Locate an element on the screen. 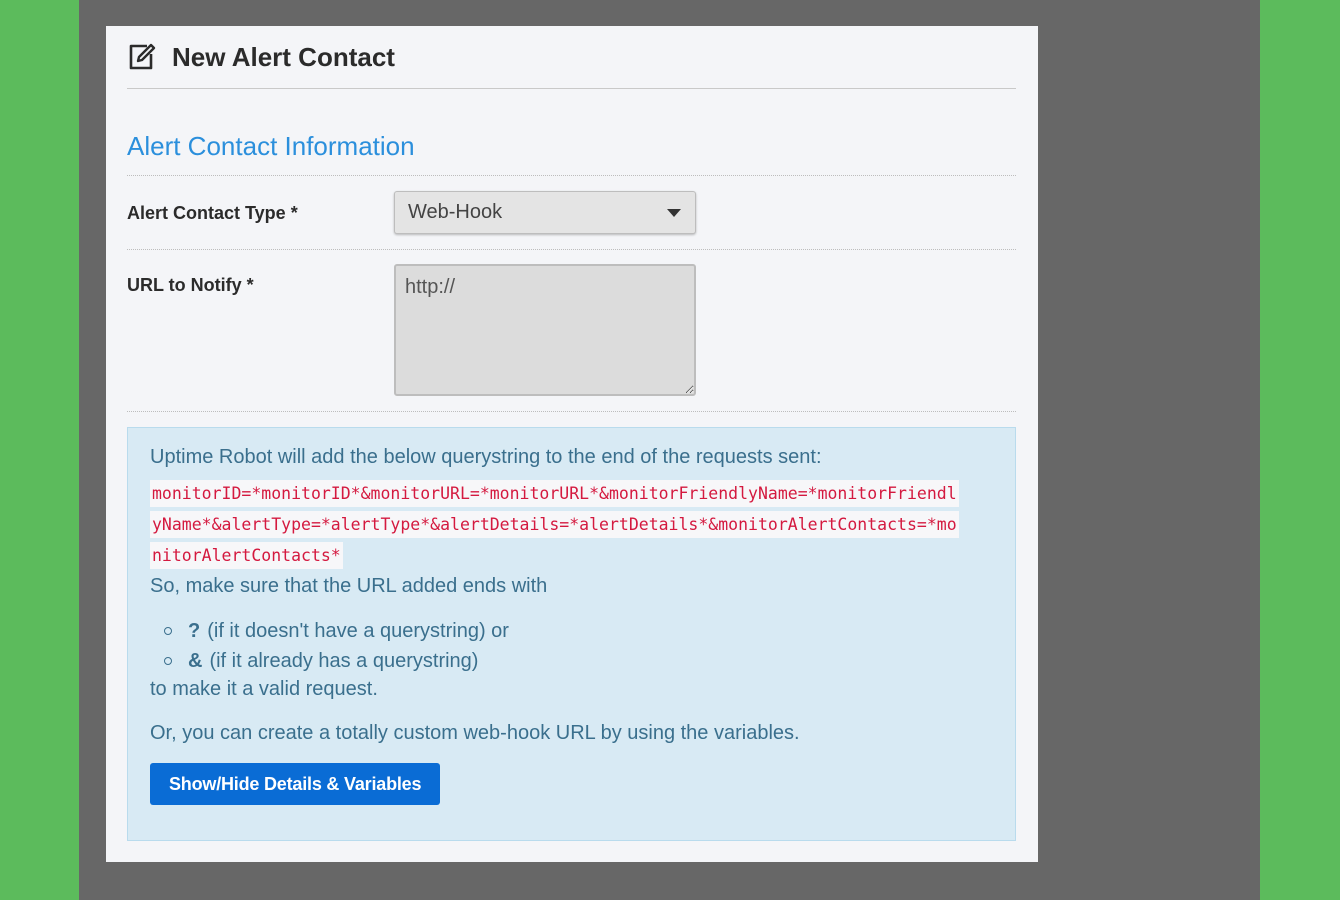 Image resolution: width=1340 pixels, height=900 pixels. caret-down-icon is located at coordinates (674, 212).